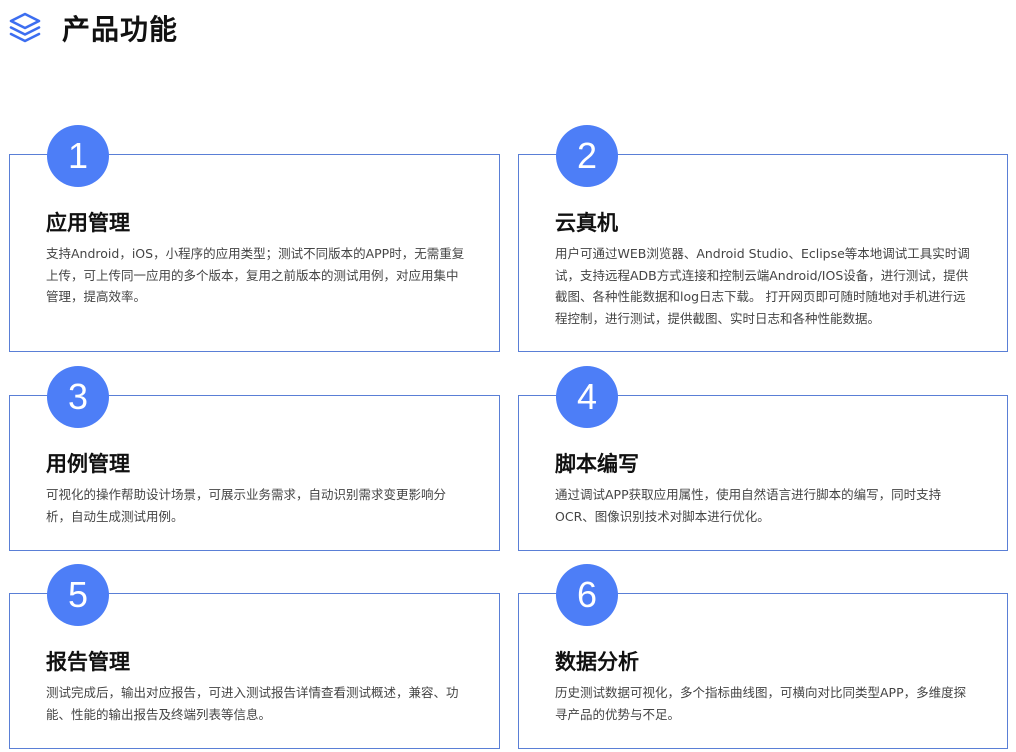 This screenshot has width=1016, height=752. I want to click on feature-number-badge: 5, so click(78, 595).